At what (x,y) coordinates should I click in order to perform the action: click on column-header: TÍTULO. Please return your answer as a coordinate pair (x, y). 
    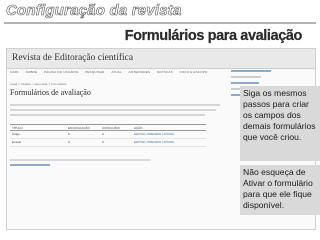
    Looking at the image, I should click on (17, 128).